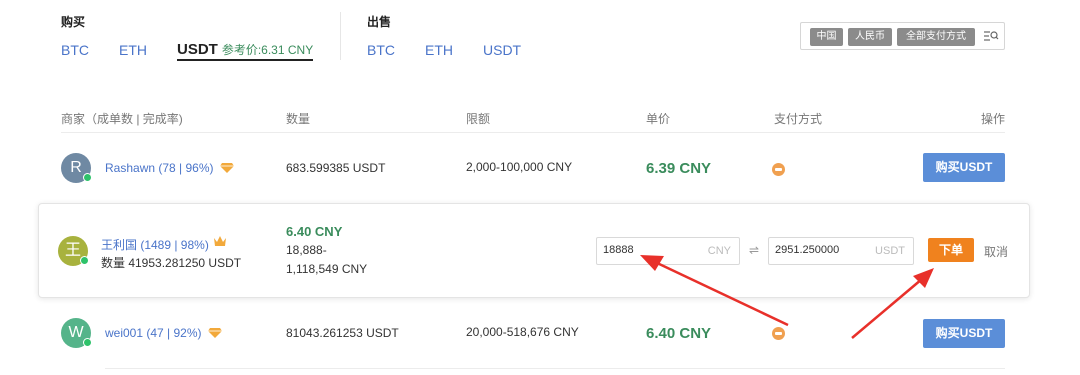 The image size is (1080, 375). I want to click on expanded-limit-min: 18,888-, so click(306, 250).